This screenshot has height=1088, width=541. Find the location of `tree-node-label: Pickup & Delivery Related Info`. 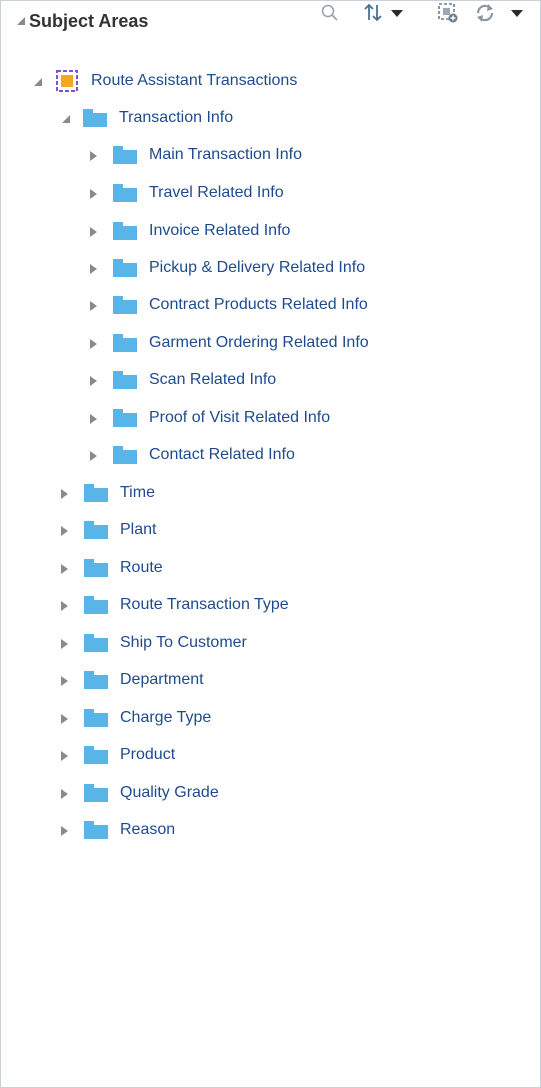

tree-node-label: Pickup & Delivery Related Info is located at coordinates (257, 267).